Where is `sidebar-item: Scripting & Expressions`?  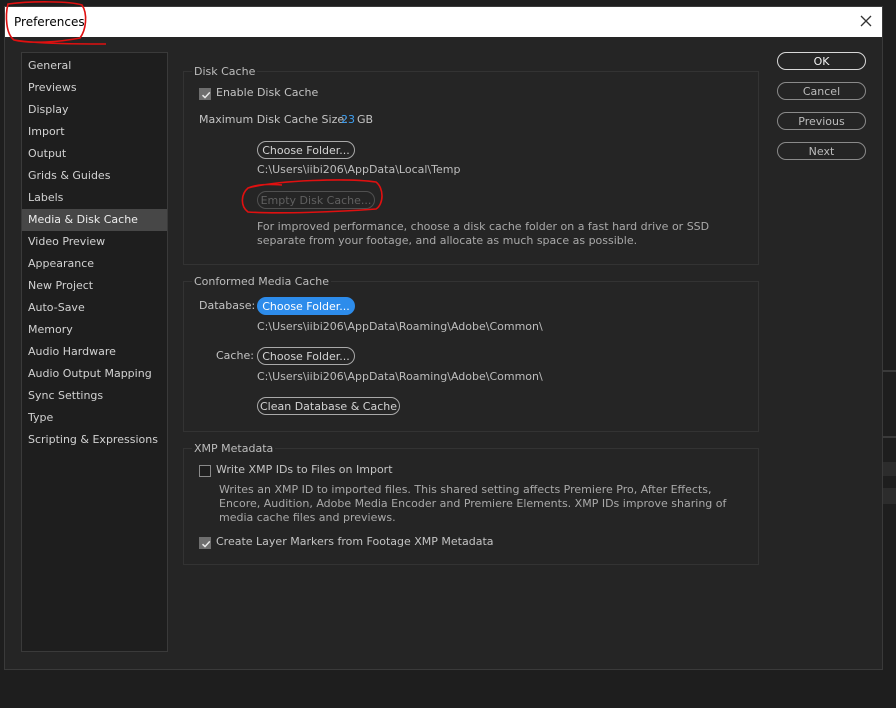
sidebar-item: Scripting & Expressions is located at coordinates (94, 440).